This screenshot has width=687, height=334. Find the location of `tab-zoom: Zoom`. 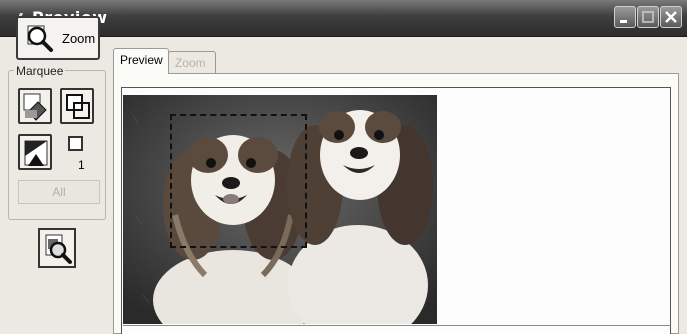

tab-zoom: Zoom is located at coordinates (192, 63).